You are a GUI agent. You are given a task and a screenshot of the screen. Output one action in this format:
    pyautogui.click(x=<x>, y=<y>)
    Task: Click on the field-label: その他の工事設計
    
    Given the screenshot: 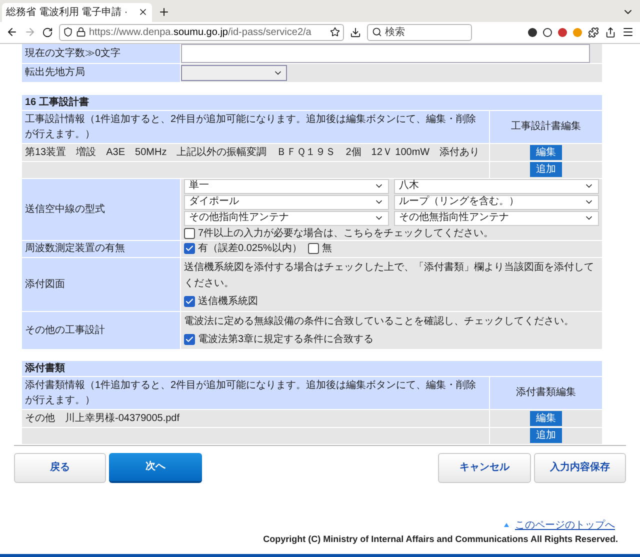 What is the action you would take?
    pyautogui.click(x=101, y=330)
    